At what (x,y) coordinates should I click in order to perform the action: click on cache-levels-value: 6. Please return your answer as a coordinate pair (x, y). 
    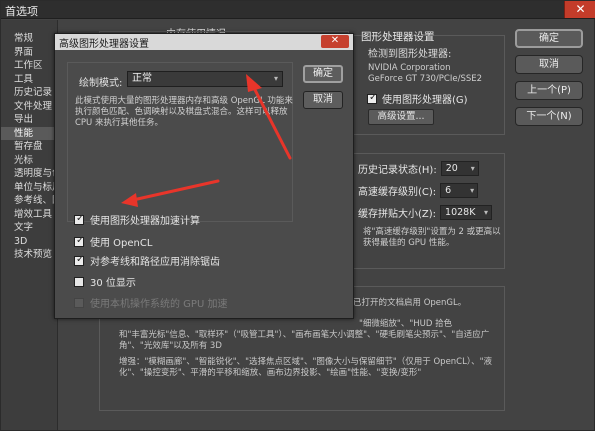
    Looking at the image, I should click on (448, 190).